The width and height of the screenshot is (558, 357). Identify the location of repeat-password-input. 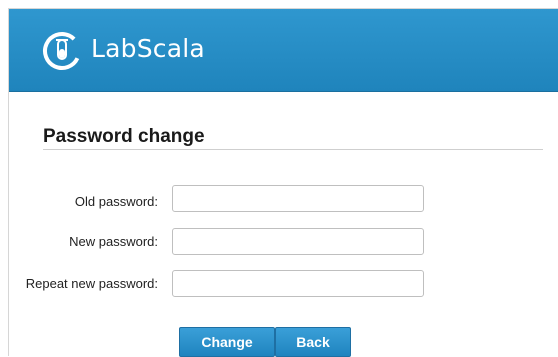
(298, 283).